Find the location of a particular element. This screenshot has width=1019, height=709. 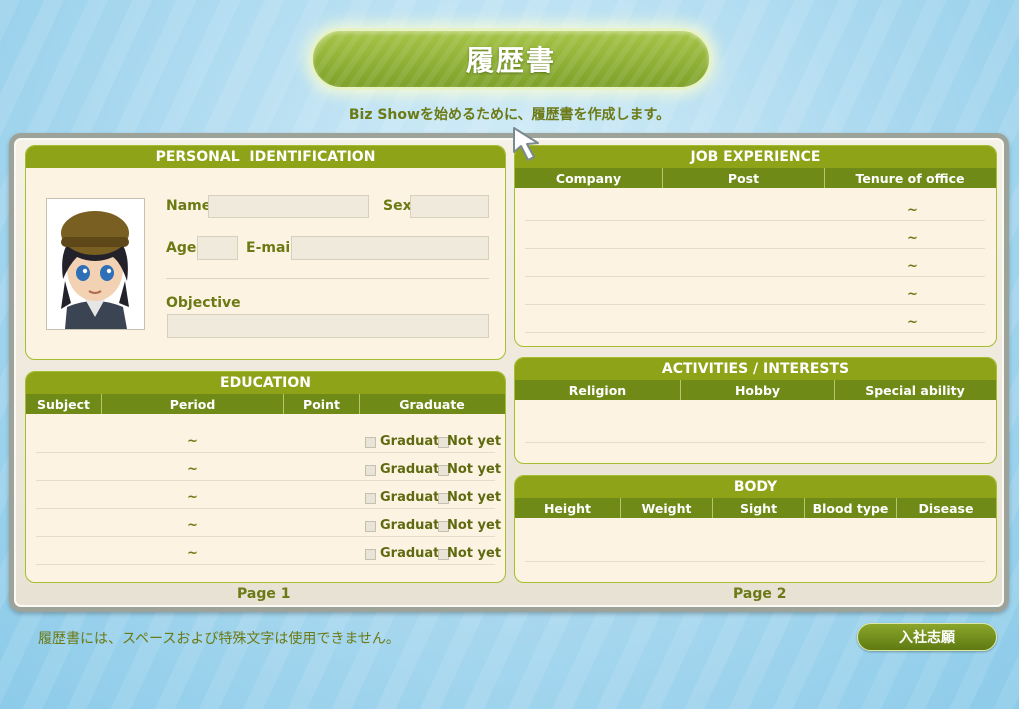

subtitle: Biz Showを始めるために、履歴書を作成します。 is located at coordinates (509, 115).